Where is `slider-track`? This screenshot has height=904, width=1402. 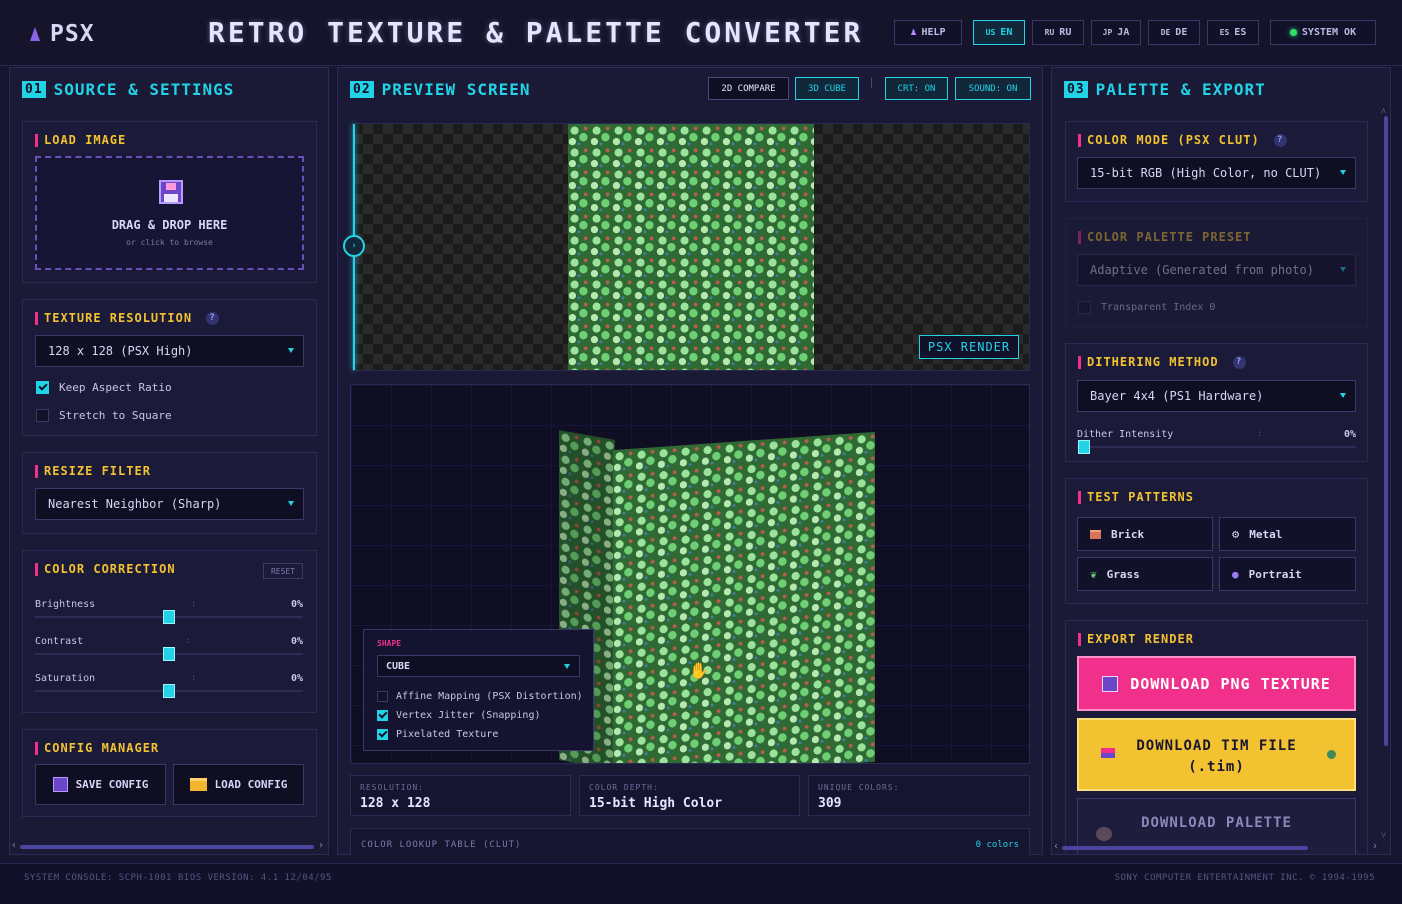
slider-track is located at coordinates (1216, 447).